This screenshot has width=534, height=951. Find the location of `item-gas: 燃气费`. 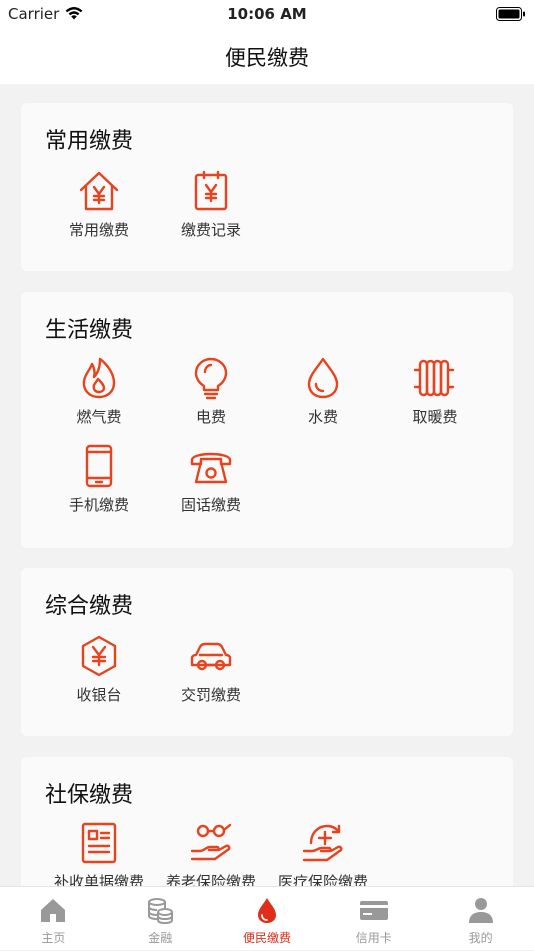

item-gas: 燃气费 is located at coordinates (99, 391).